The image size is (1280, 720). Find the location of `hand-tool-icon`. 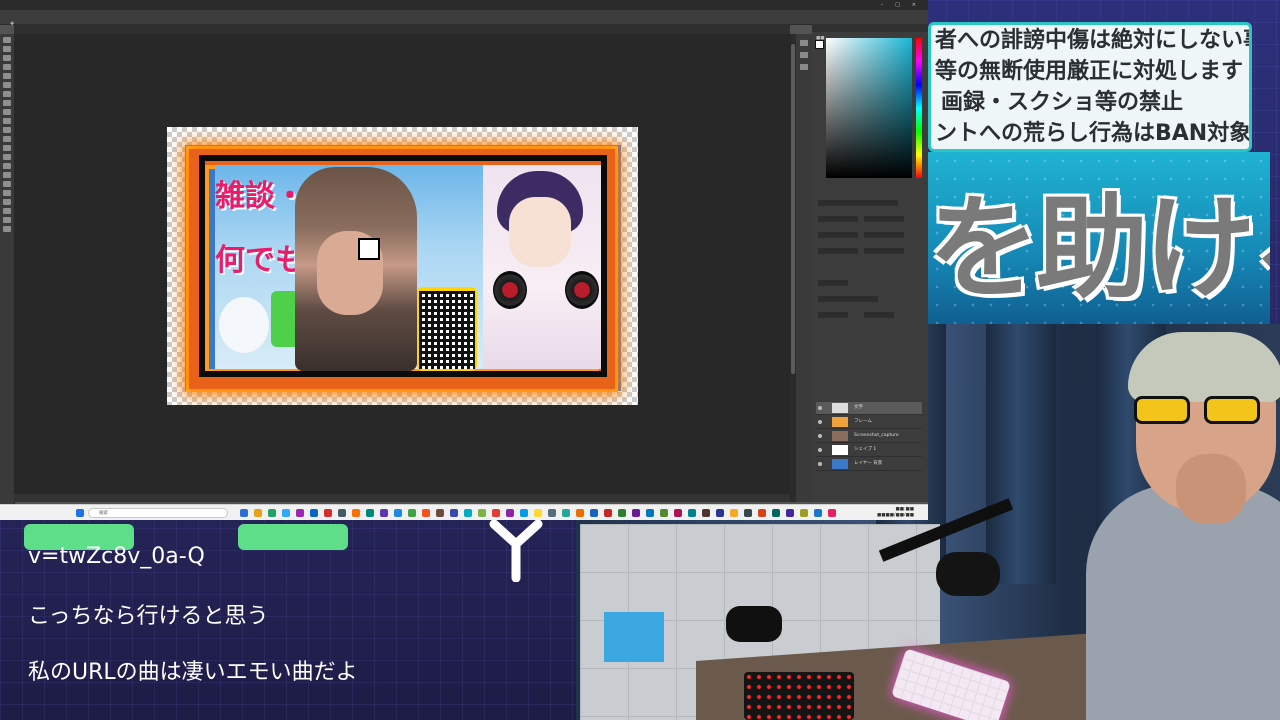

hand-tool-icon is located at coordinates (7, 202).